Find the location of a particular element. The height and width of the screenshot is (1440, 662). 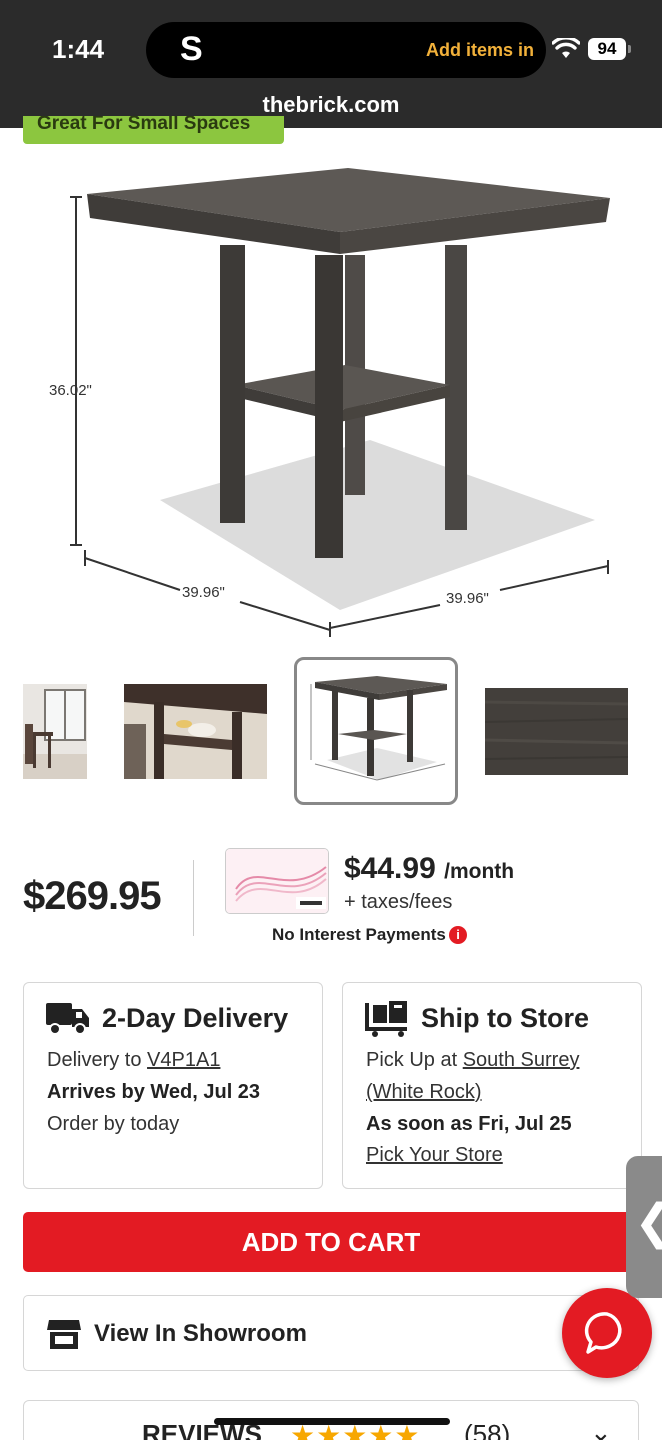

arrival-date-text: Arrives by Wed, Jul 23 is located at coordinates (154, 1092).